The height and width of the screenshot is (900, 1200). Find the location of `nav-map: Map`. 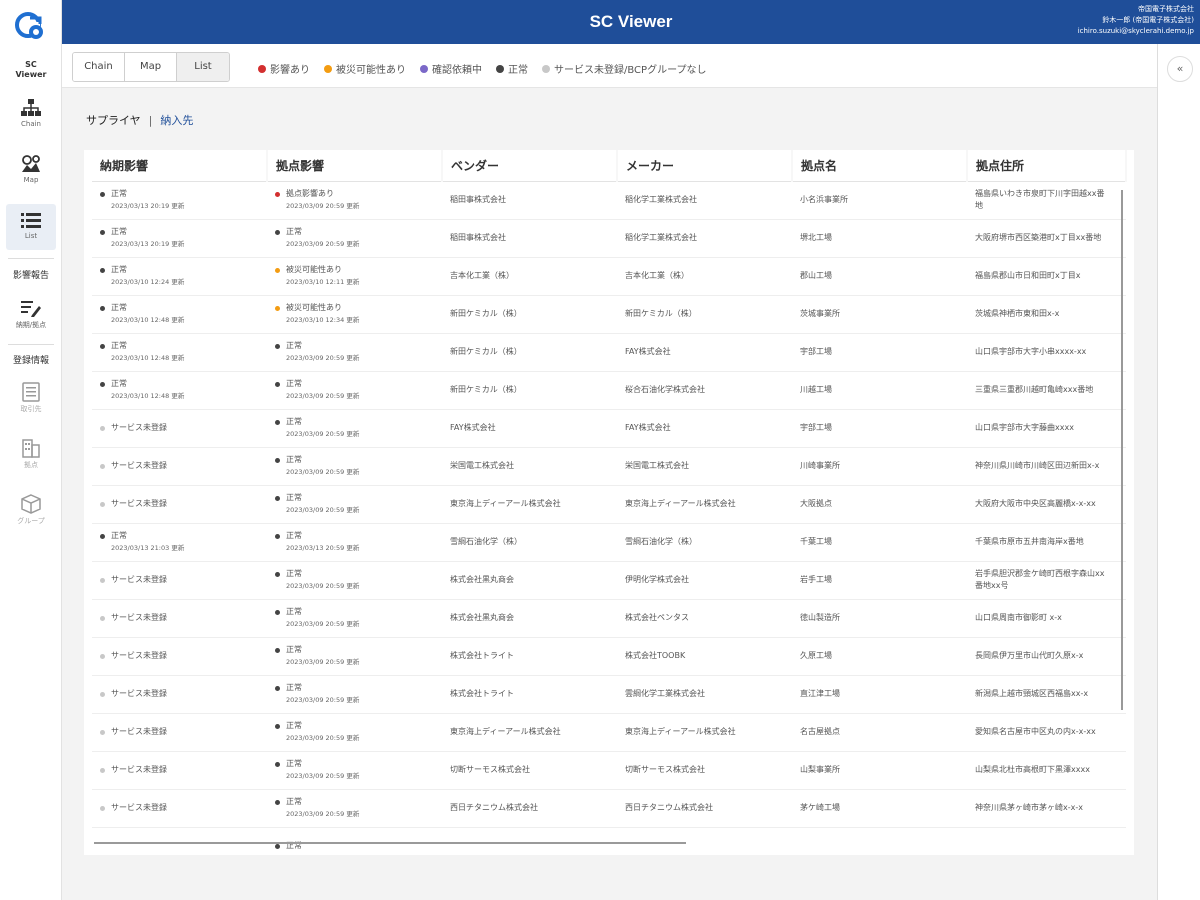

nav-map: Map is located at coordinates (31, 171).